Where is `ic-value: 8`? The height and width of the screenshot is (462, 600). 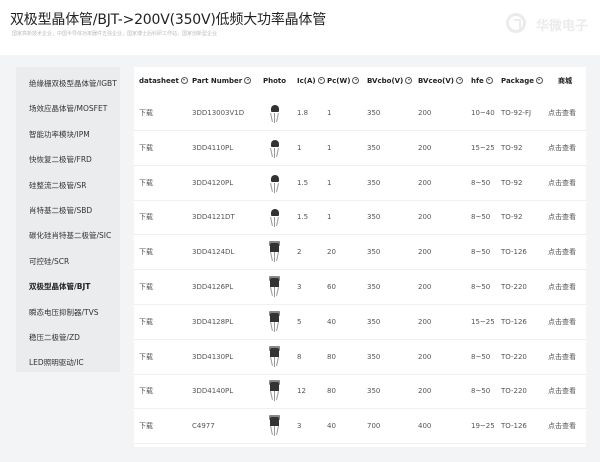
ic-value: 8 is located at coordinates (299, 356).